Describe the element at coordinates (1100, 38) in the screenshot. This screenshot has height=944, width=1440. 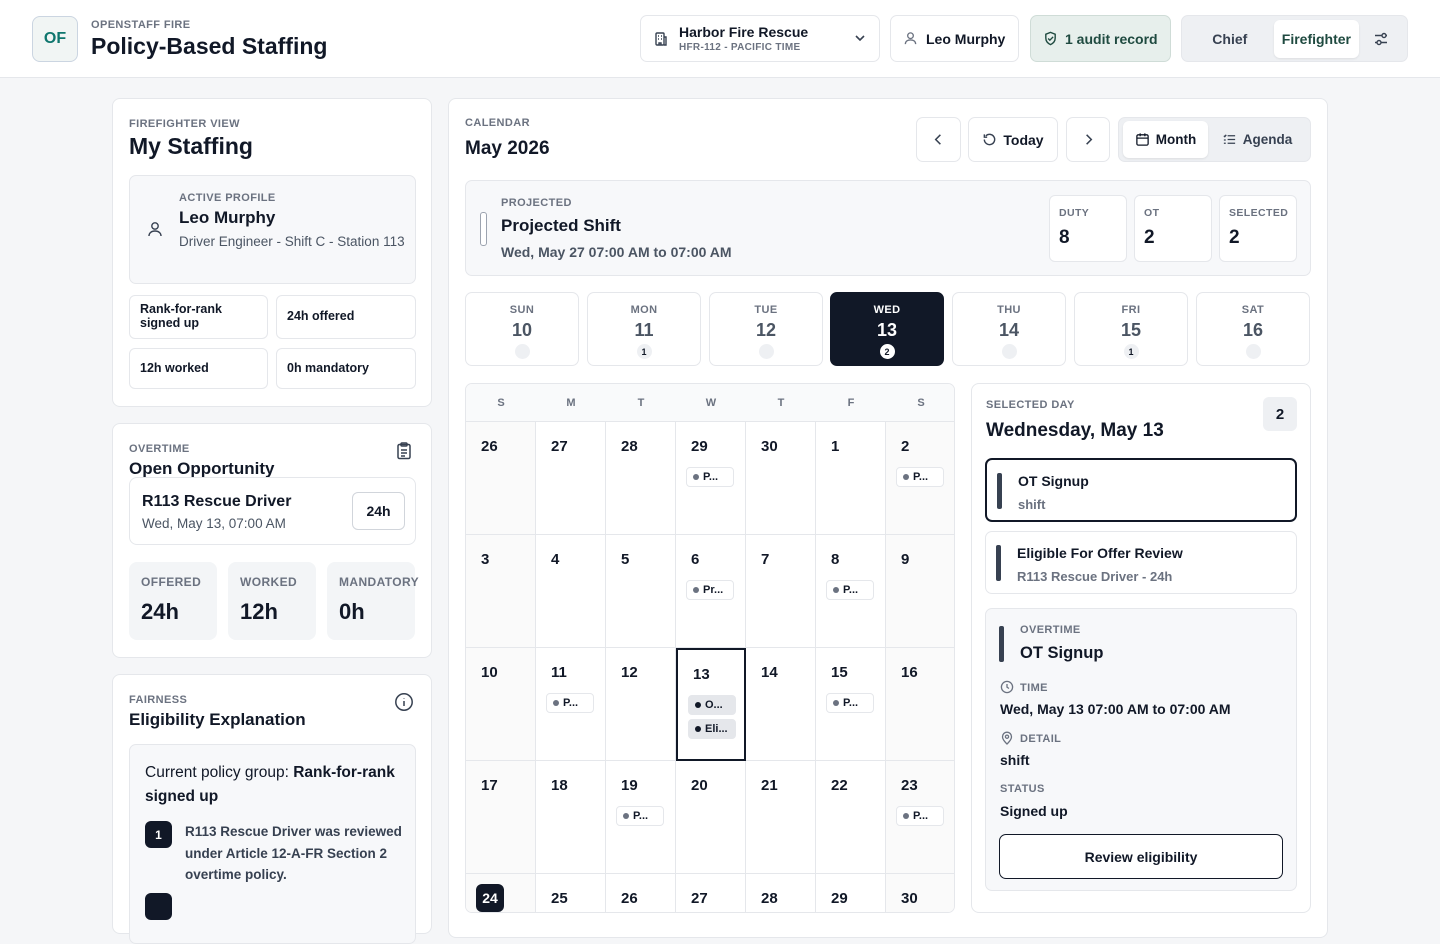
I see `audit-record-button: 1 audit record` at that location.